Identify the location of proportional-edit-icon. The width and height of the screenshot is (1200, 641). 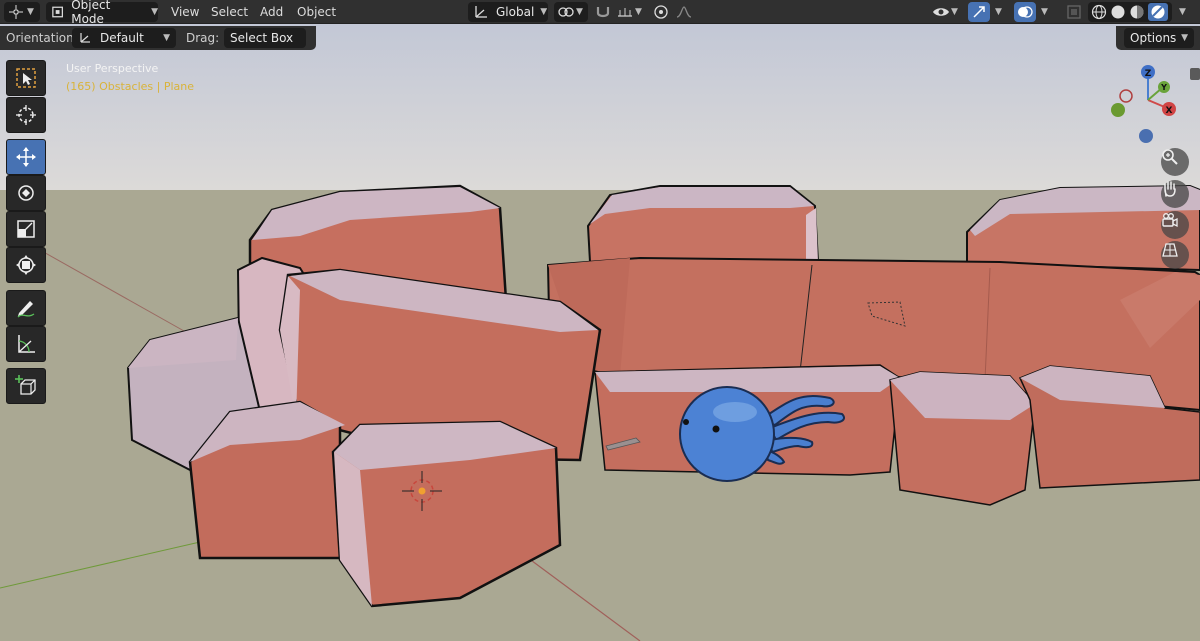
(661, 12).